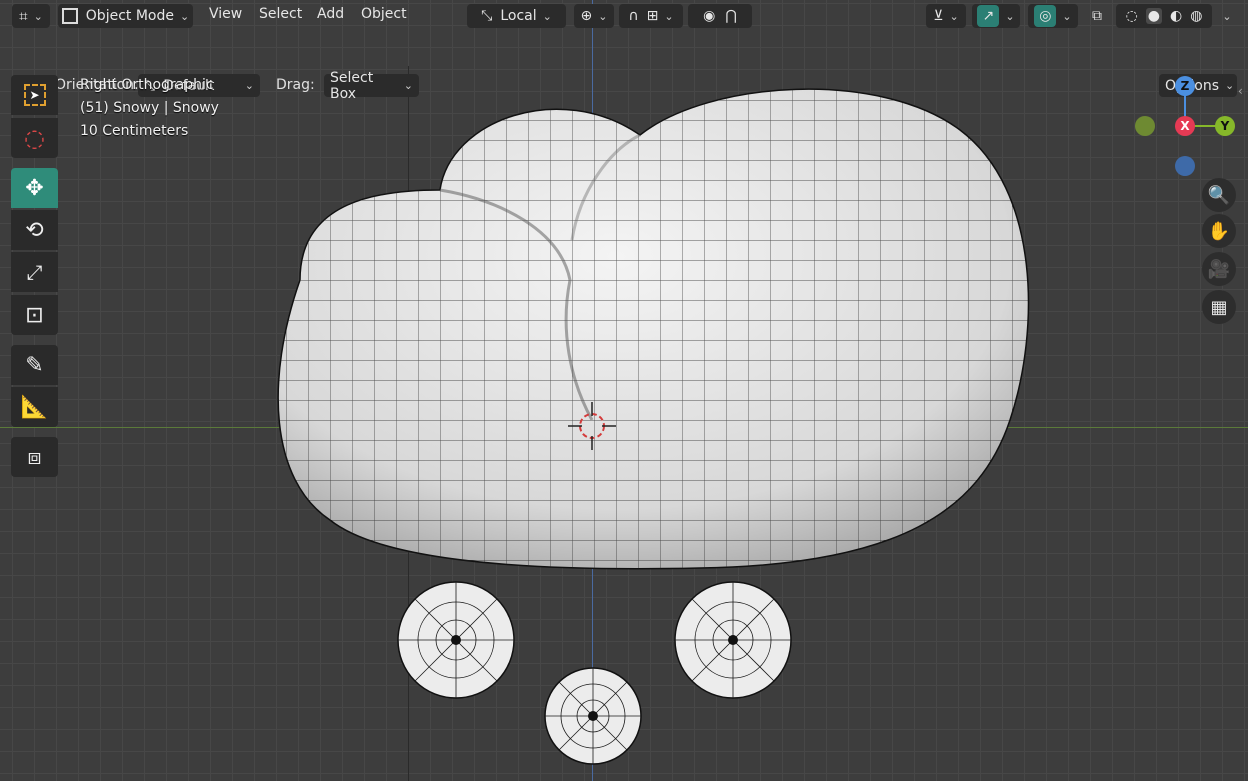 This screenshot has height=781, width=1248. I want to click on scale-icon: ⤢, so click(34, 272).